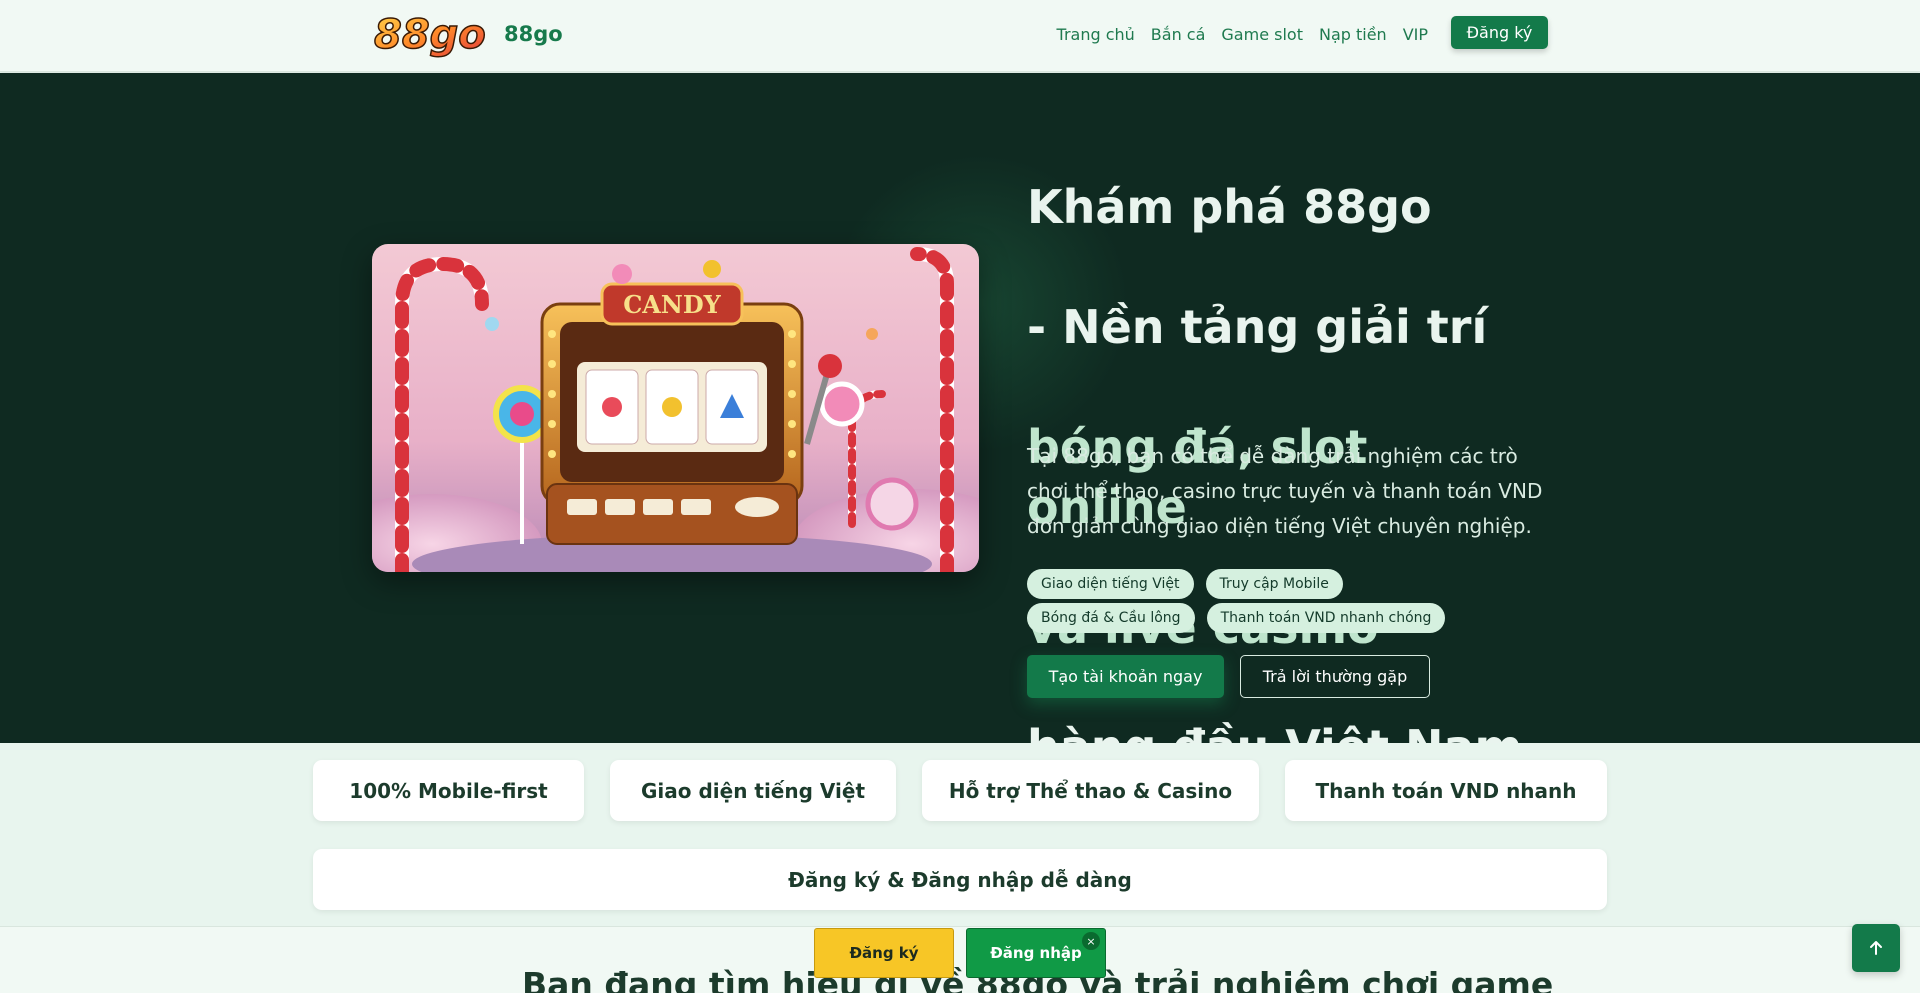 This screenshot has width=1920, height=993. Describe the element at coordinates (1091, 941) in the screenshot. I see `close-icon: ×` at that location.